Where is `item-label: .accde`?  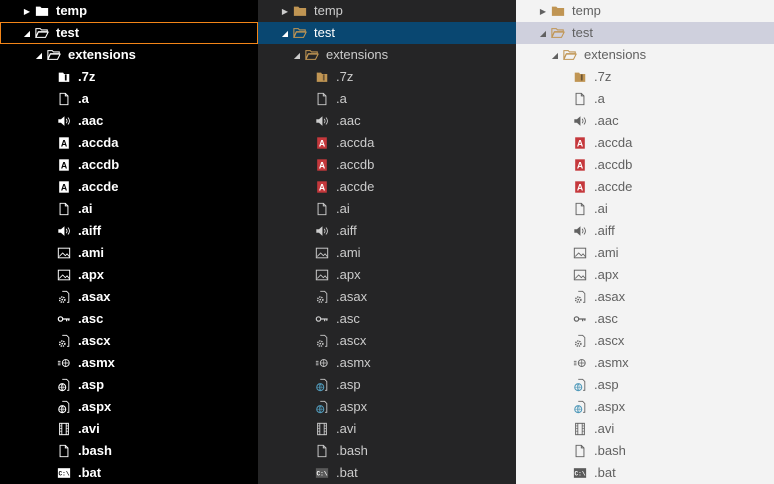
item-label: .accde is located at coordinates (613, 186).